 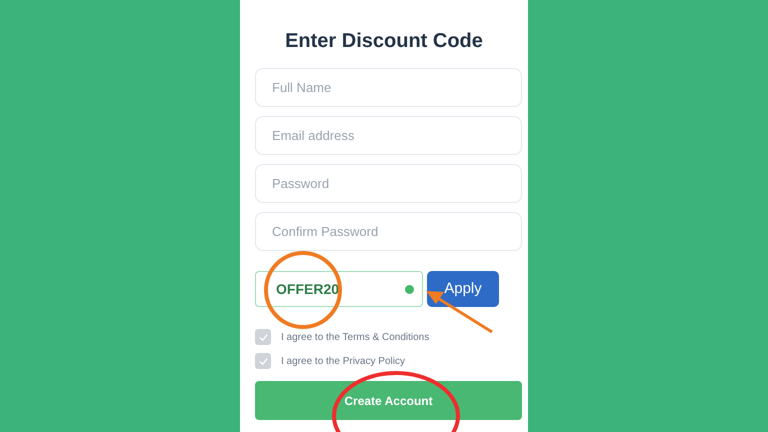 I want to click on discount-code-field: OFFER20, so click(x=339, y=289).